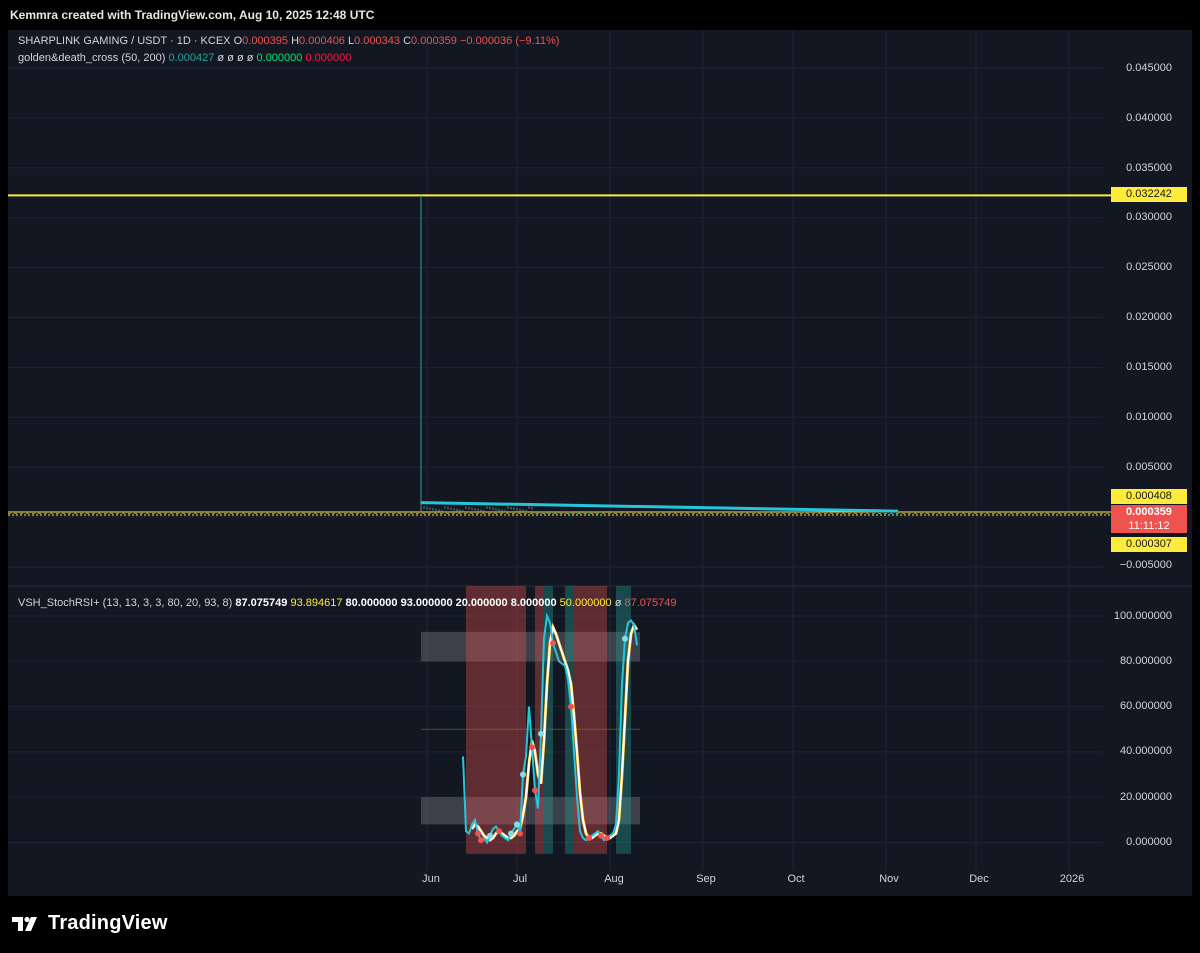 This screenshot has width=1200, height=953. I want to click on hline-price-box: 0.032242, so click(1149, 194).